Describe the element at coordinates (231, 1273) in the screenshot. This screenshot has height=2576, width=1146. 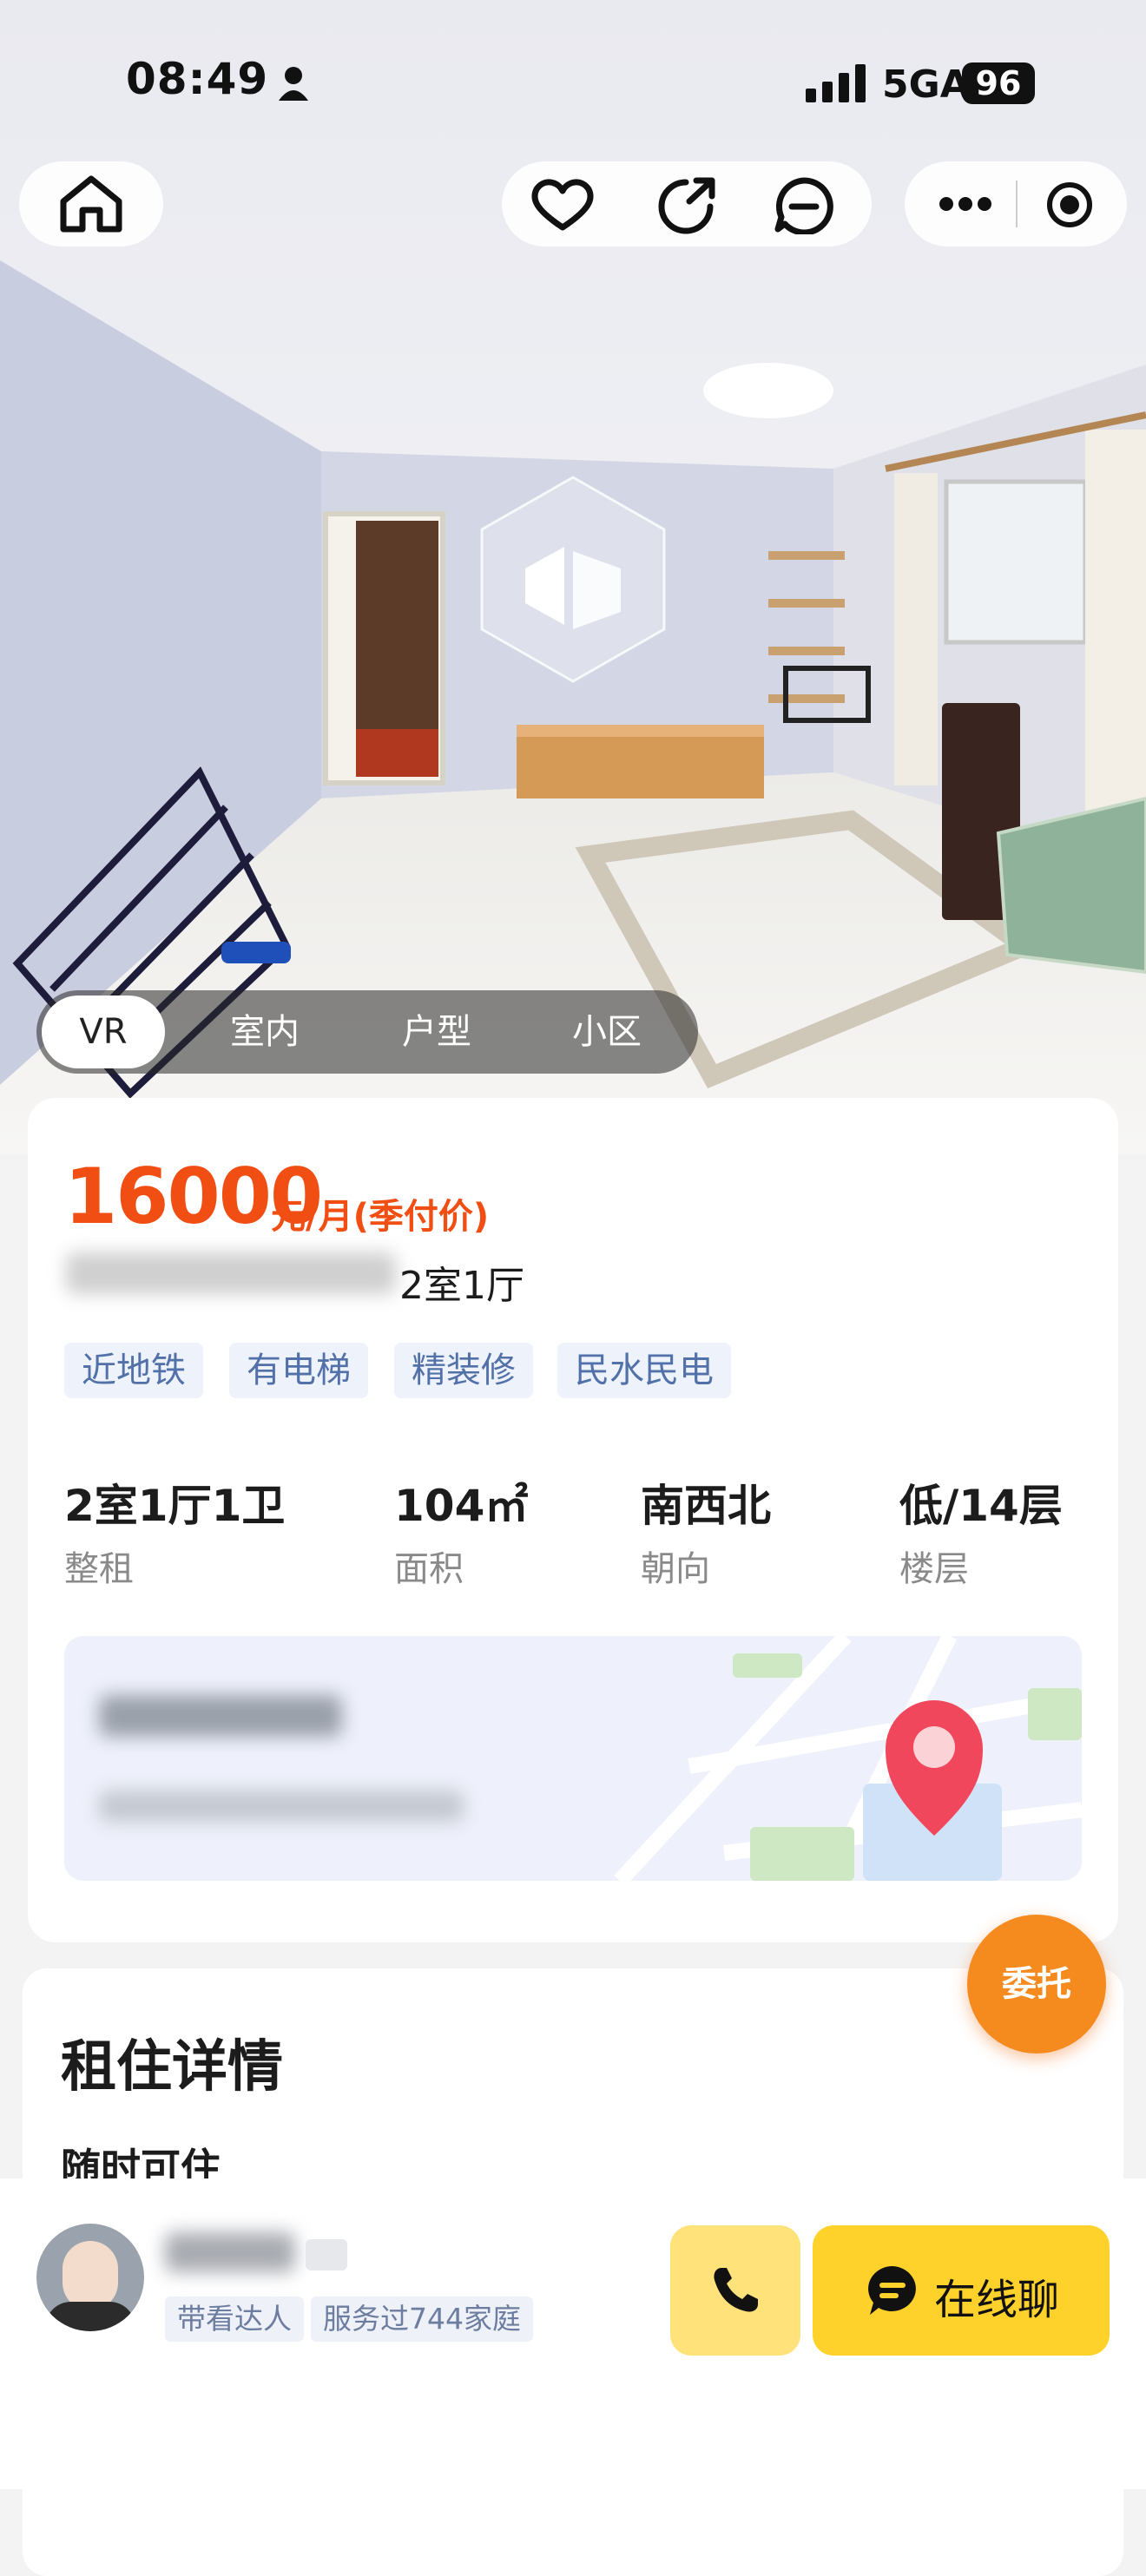
I see `blurred-address` at that location.